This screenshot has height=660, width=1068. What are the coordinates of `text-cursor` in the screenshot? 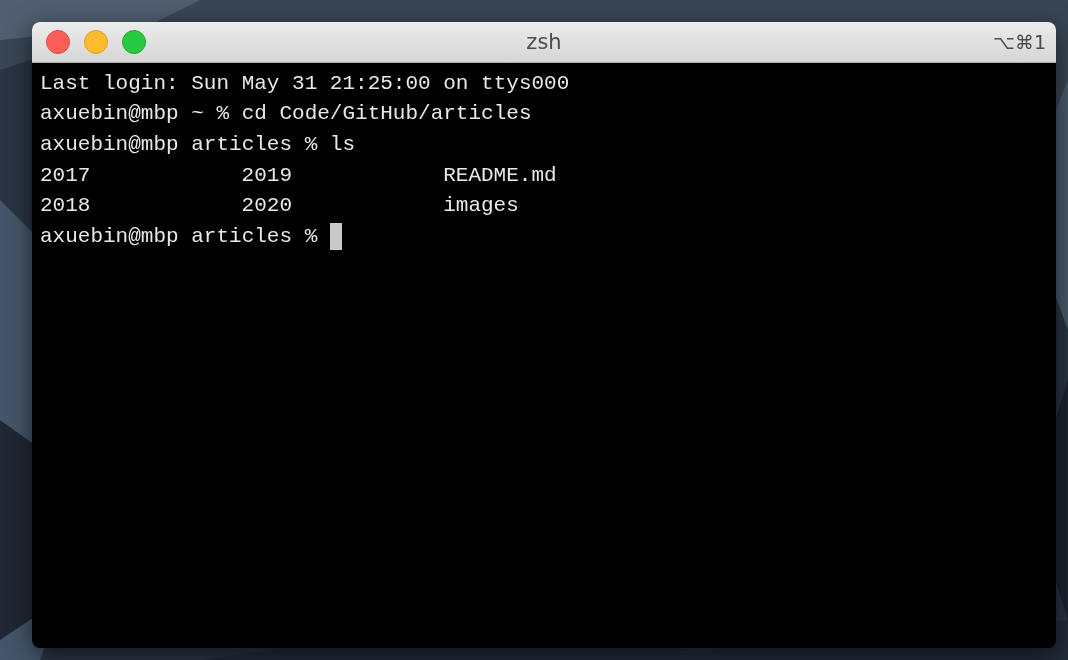 It's located at (335, 236).